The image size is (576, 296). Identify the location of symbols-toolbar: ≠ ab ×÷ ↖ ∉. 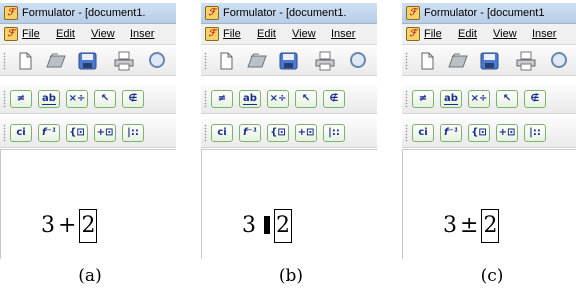
(88, 99).